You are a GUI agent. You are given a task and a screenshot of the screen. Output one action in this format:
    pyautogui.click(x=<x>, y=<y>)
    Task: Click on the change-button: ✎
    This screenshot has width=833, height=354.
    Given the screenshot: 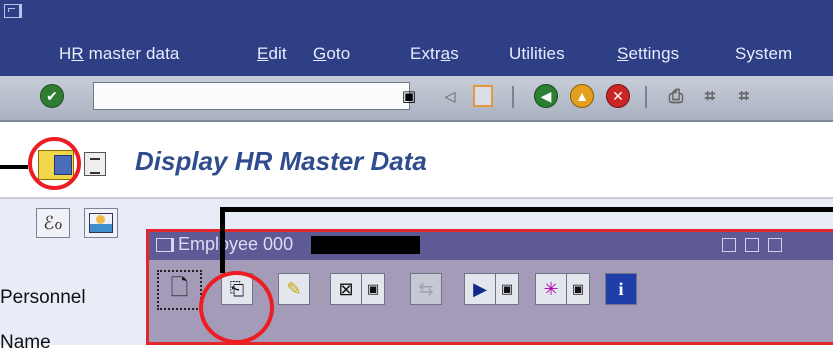 What is the action you would take?
    pyautogui.click(x=294, y=289)
    